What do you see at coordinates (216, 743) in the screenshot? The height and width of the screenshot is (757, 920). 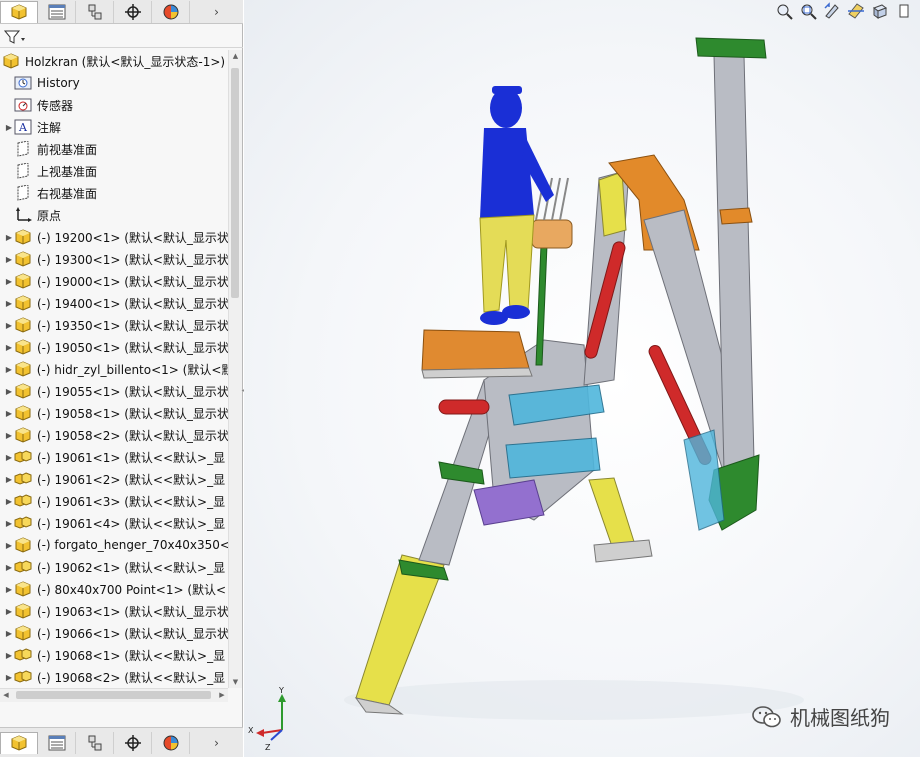 I see `tabs-scroll-right-button-bottom: ›` at bounding box center [216, 743].